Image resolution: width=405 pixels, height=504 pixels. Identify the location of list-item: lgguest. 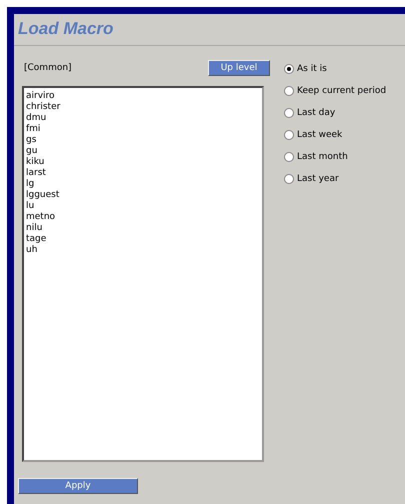
(43, 195).